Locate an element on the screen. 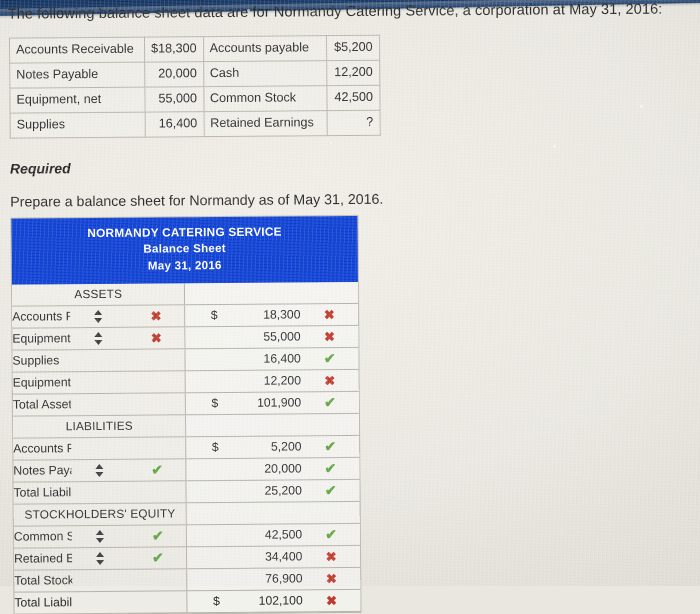 This screenshot has width=700, height=614. section-title: LIABILITIES is located at coordinates (99, 426).